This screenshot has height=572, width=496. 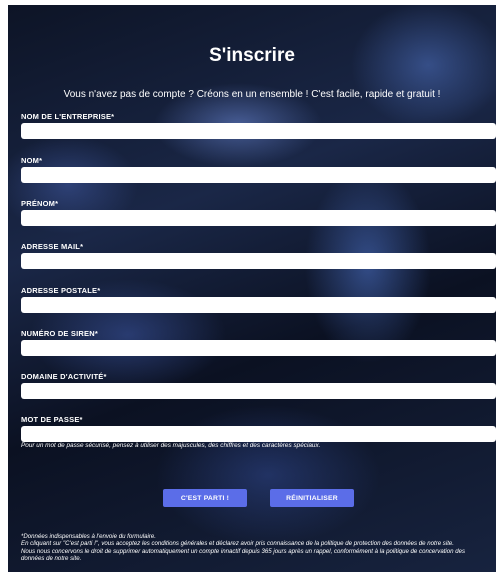 I want to click on reset-button: RÉINITIALISER, so click(x=312, y=498).